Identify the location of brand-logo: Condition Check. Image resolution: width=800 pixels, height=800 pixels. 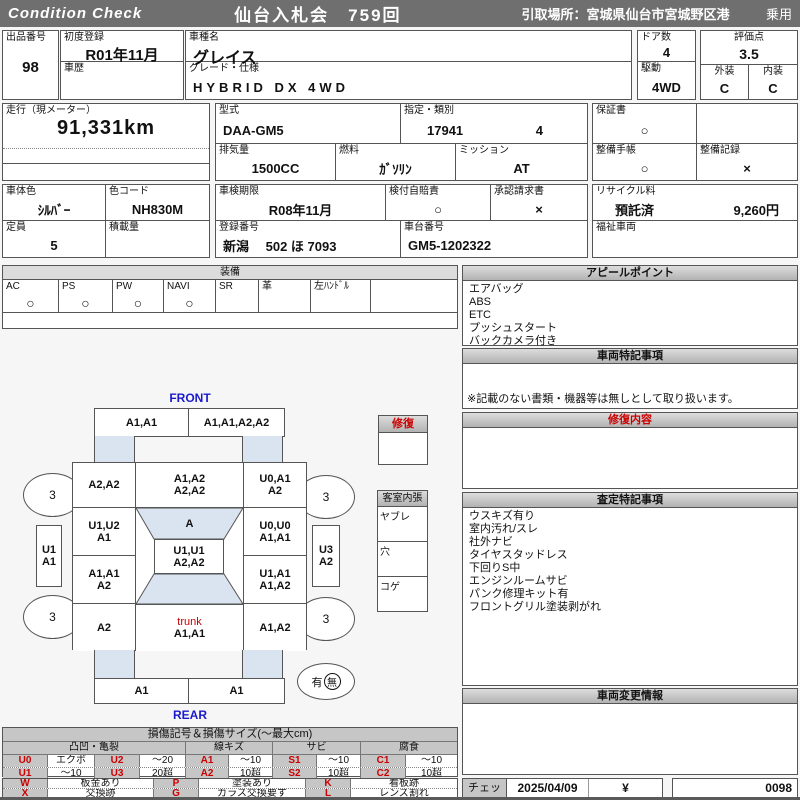
(75, 13).